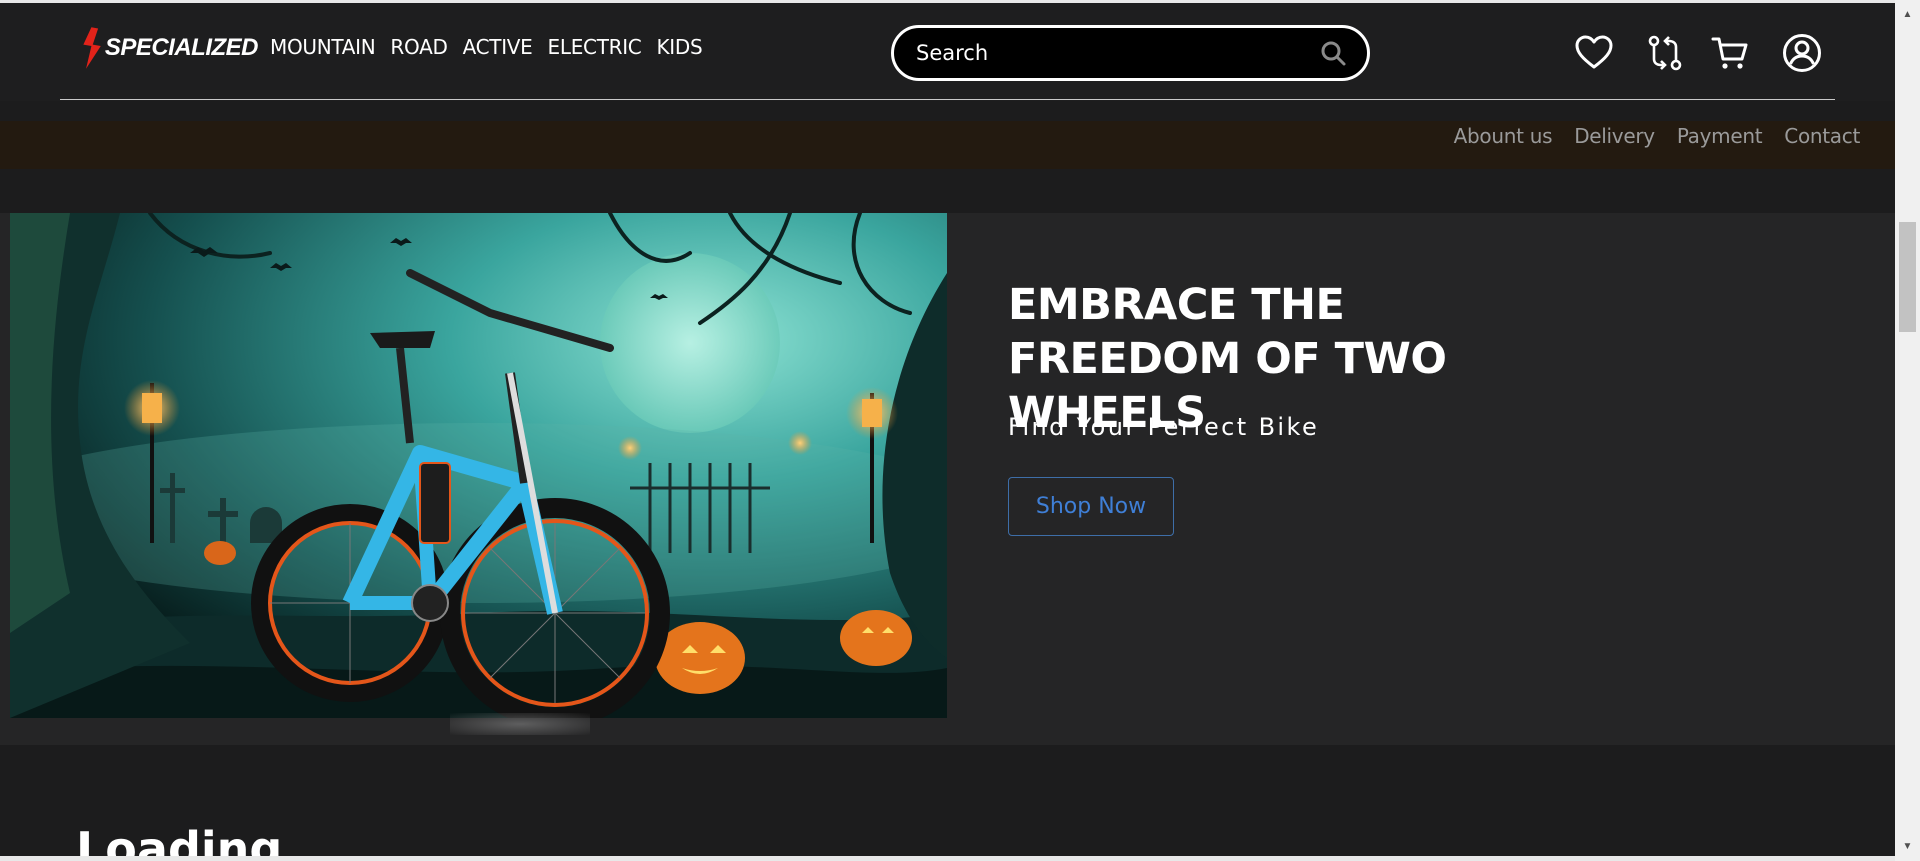 This screenshot has width=1920, height=861. Describe the element at coordinates (1333, 53) in the screenshot. I see `search-icon` at that location.